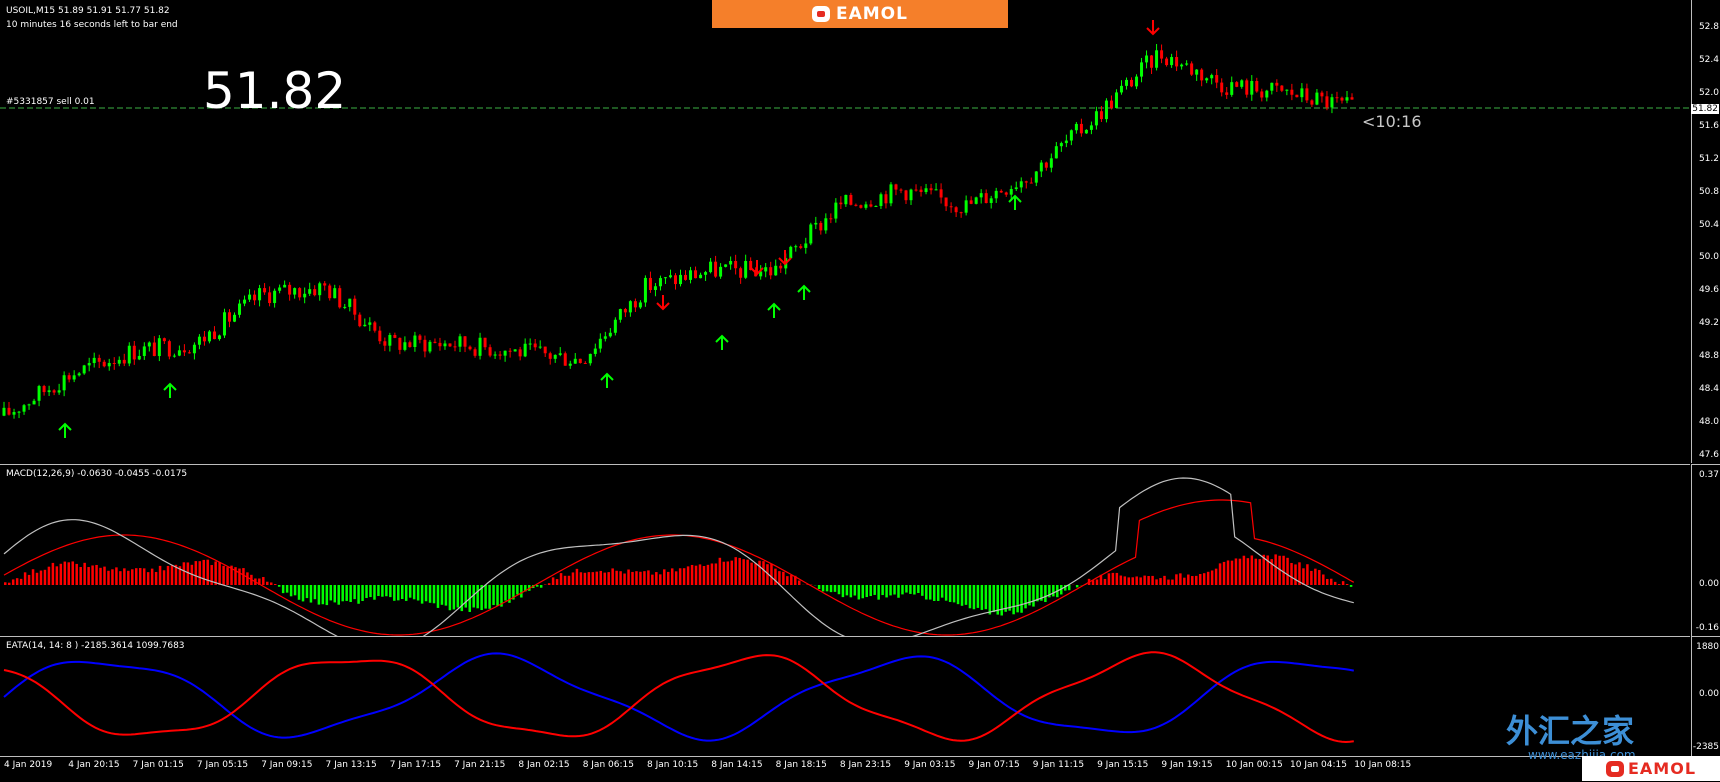 The image size is (1720, 782). Describe the element at coordinates (929, 765) in the screenshot. I see `time-axis-label: 9 Jan 03:15` at that location.